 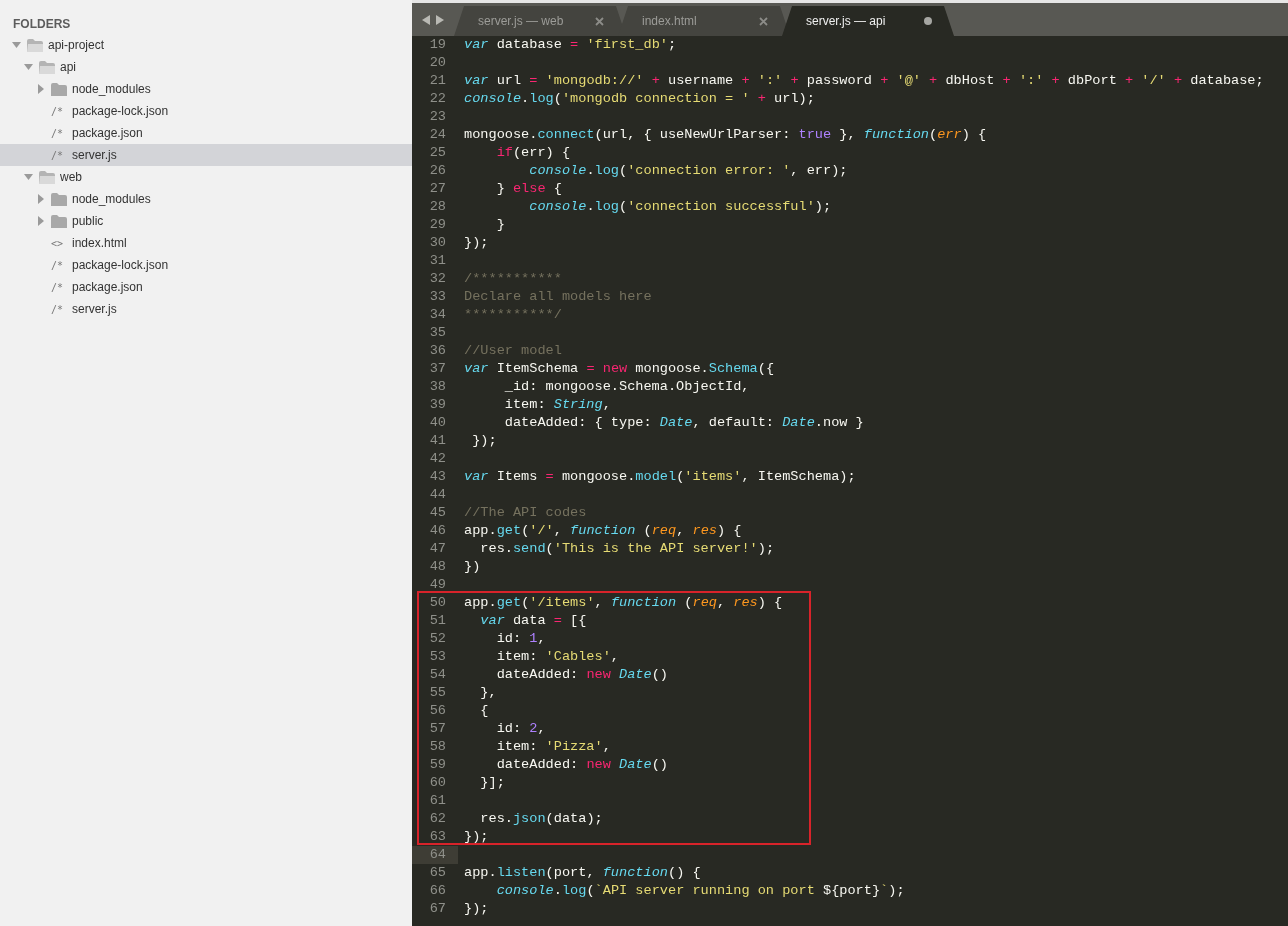 What do you see at coordinates (700, 890) in the screenshot?
I see `code-line: console.log(`API server running on port ${port}`);` at bounding box center [700, 890].